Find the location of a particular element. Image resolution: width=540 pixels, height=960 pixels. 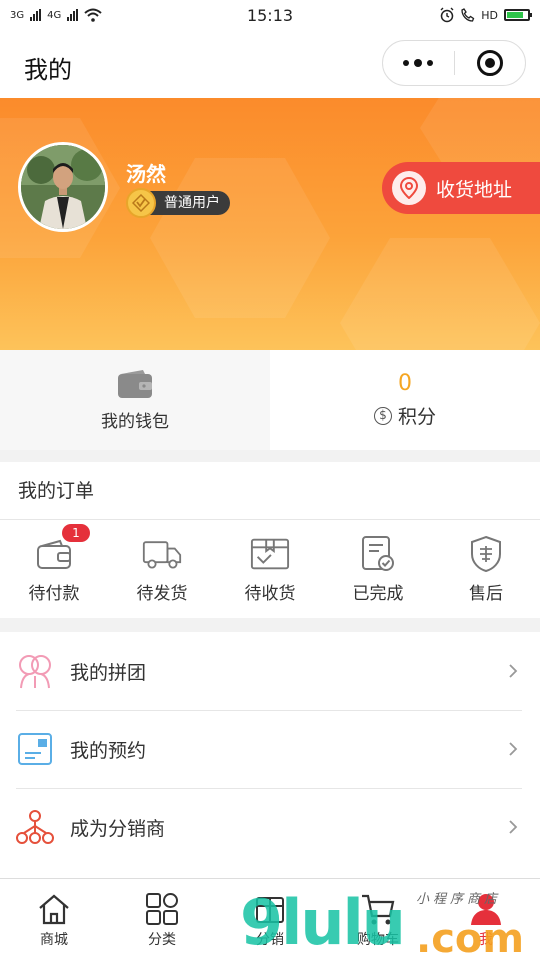

home-icon is located at coordinates (54, 909).